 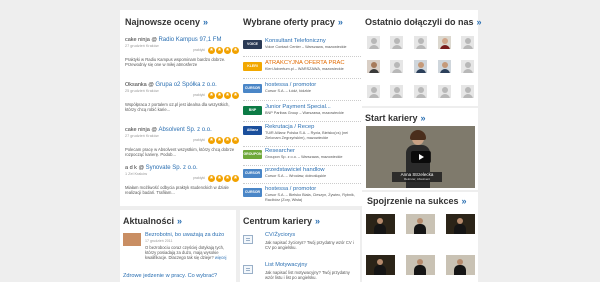 What do you see at coordinates (479, 22) in the screenshot?
I see `members-more-link: »` at bounding box center [479, 22].